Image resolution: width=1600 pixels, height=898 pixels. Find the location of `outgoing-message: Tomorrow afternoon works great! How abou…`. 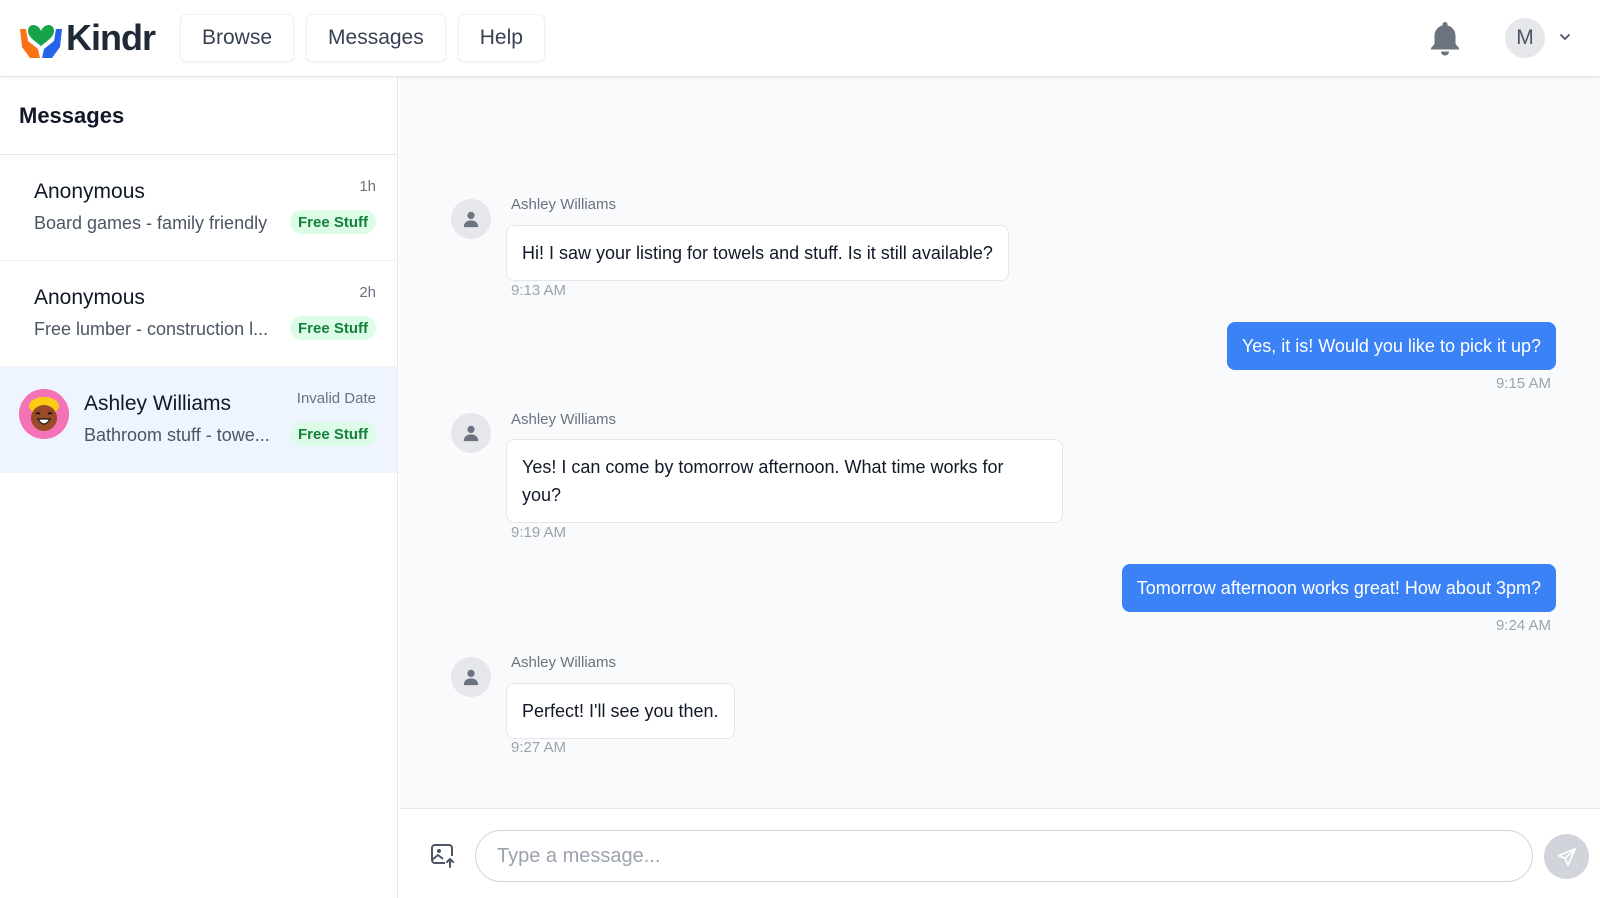

outgoing-message: Tomorrow afternoon works great! How abou… is located at coordinates (1338, 588).